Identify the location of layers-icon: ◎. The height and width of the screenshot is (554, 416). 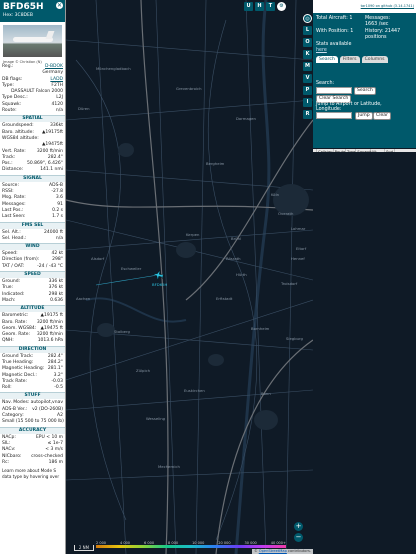
(307, 18).